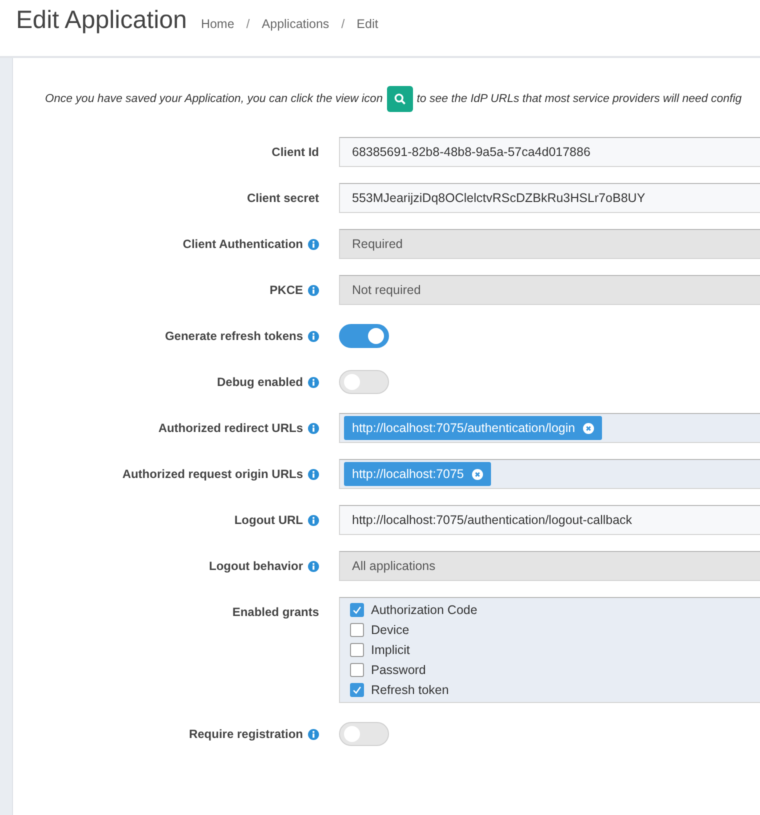 Image resolution: width=760 pixels, height=815 pixels. What do you see at coordinates (101, 20) in the screenshot?
I see `page-title: Edit Application` at bounding box center [101, 20].